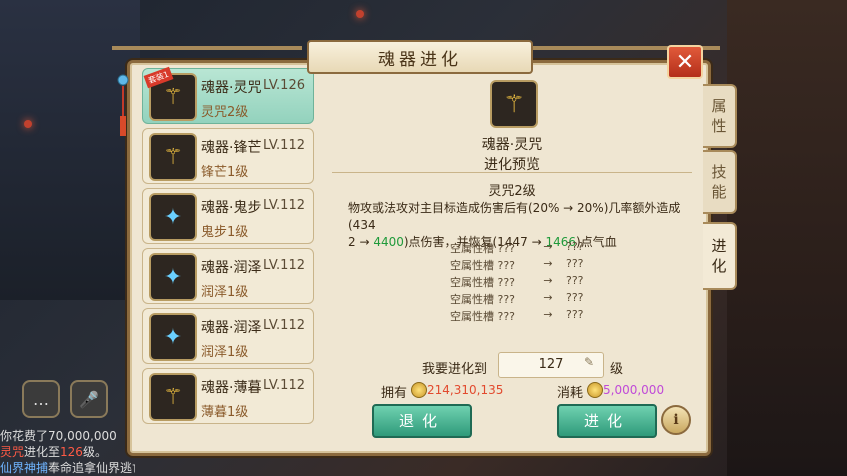 This screenshot has width=847, height=476. What do you see at coordinates (512, 191) in the screenshot?
I see `preview-level-text: 灵咒2级` at bounding box center [512, 191].